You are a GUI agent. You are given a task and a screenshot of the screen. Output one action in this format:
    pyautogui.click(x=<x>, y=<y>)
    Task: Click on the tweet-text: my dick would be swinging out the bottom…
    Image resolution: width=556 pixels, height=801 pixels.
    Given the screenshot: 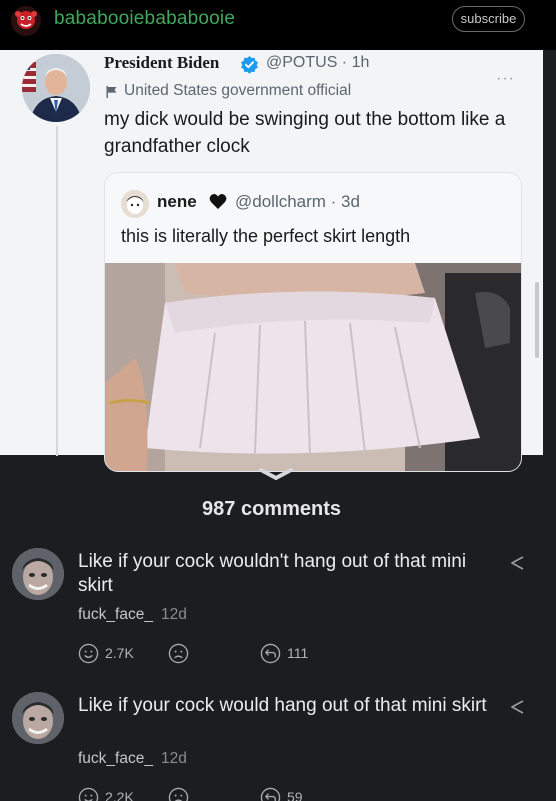 What is the action you would take?
    pyautogui.click(x=305, y=133)
    